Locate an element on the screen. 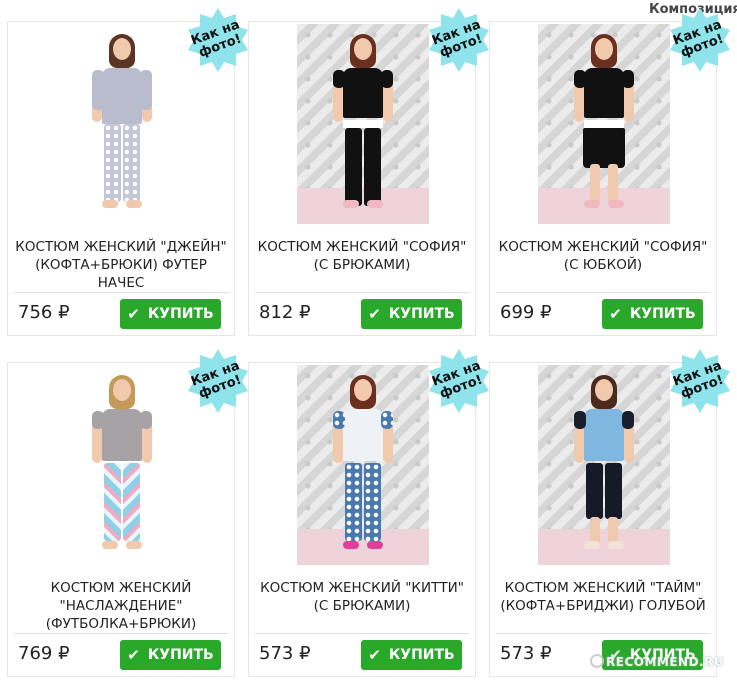  product-price: 812 ₽ is located at coordinates (285, 312).